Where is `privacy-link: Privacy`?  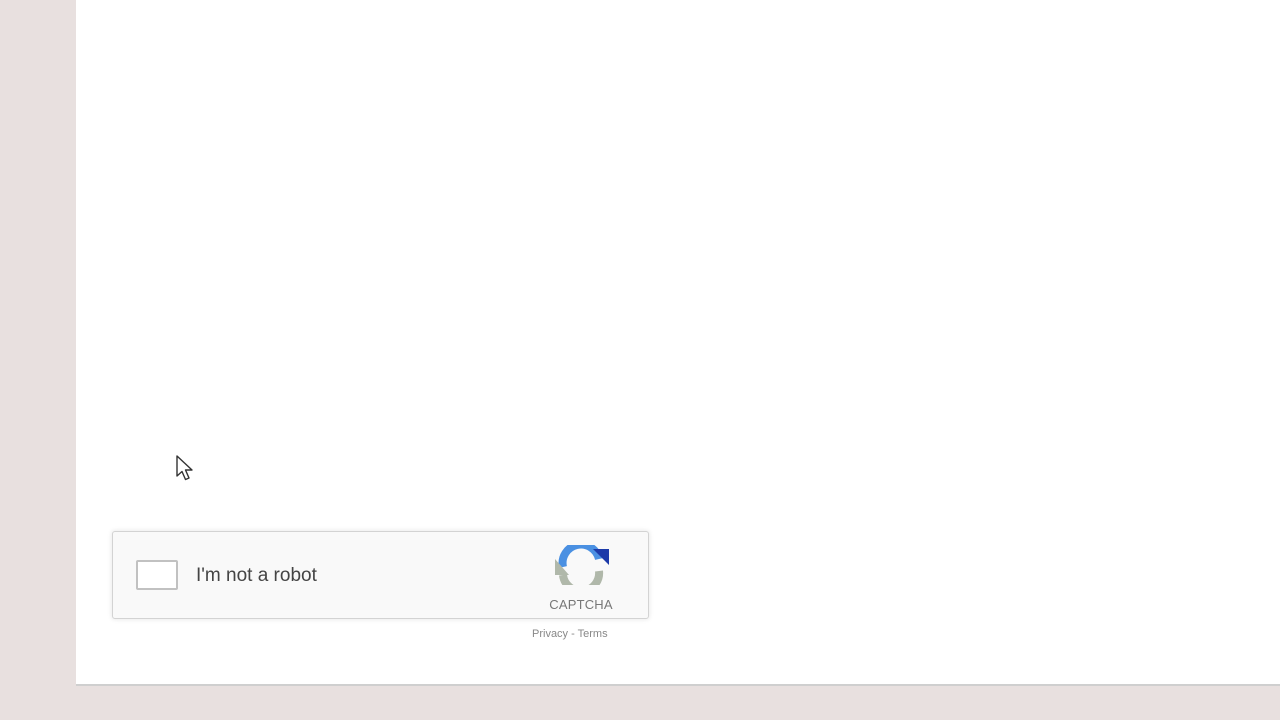
privacy-link: Privacy is located at coordinates (550, 634).